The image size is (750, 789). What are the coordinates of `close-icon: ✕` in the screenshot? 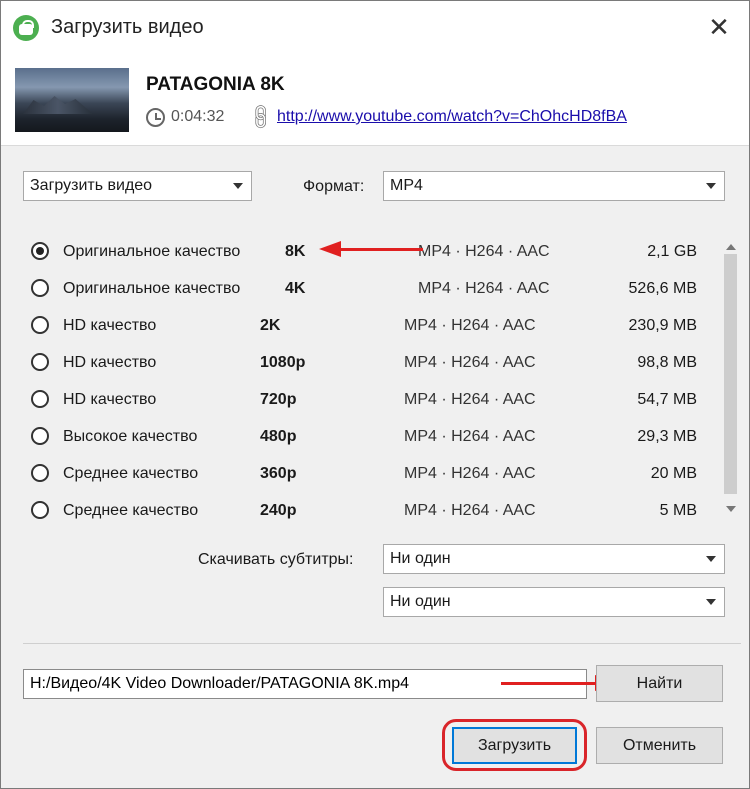 It's located at (719, 27).